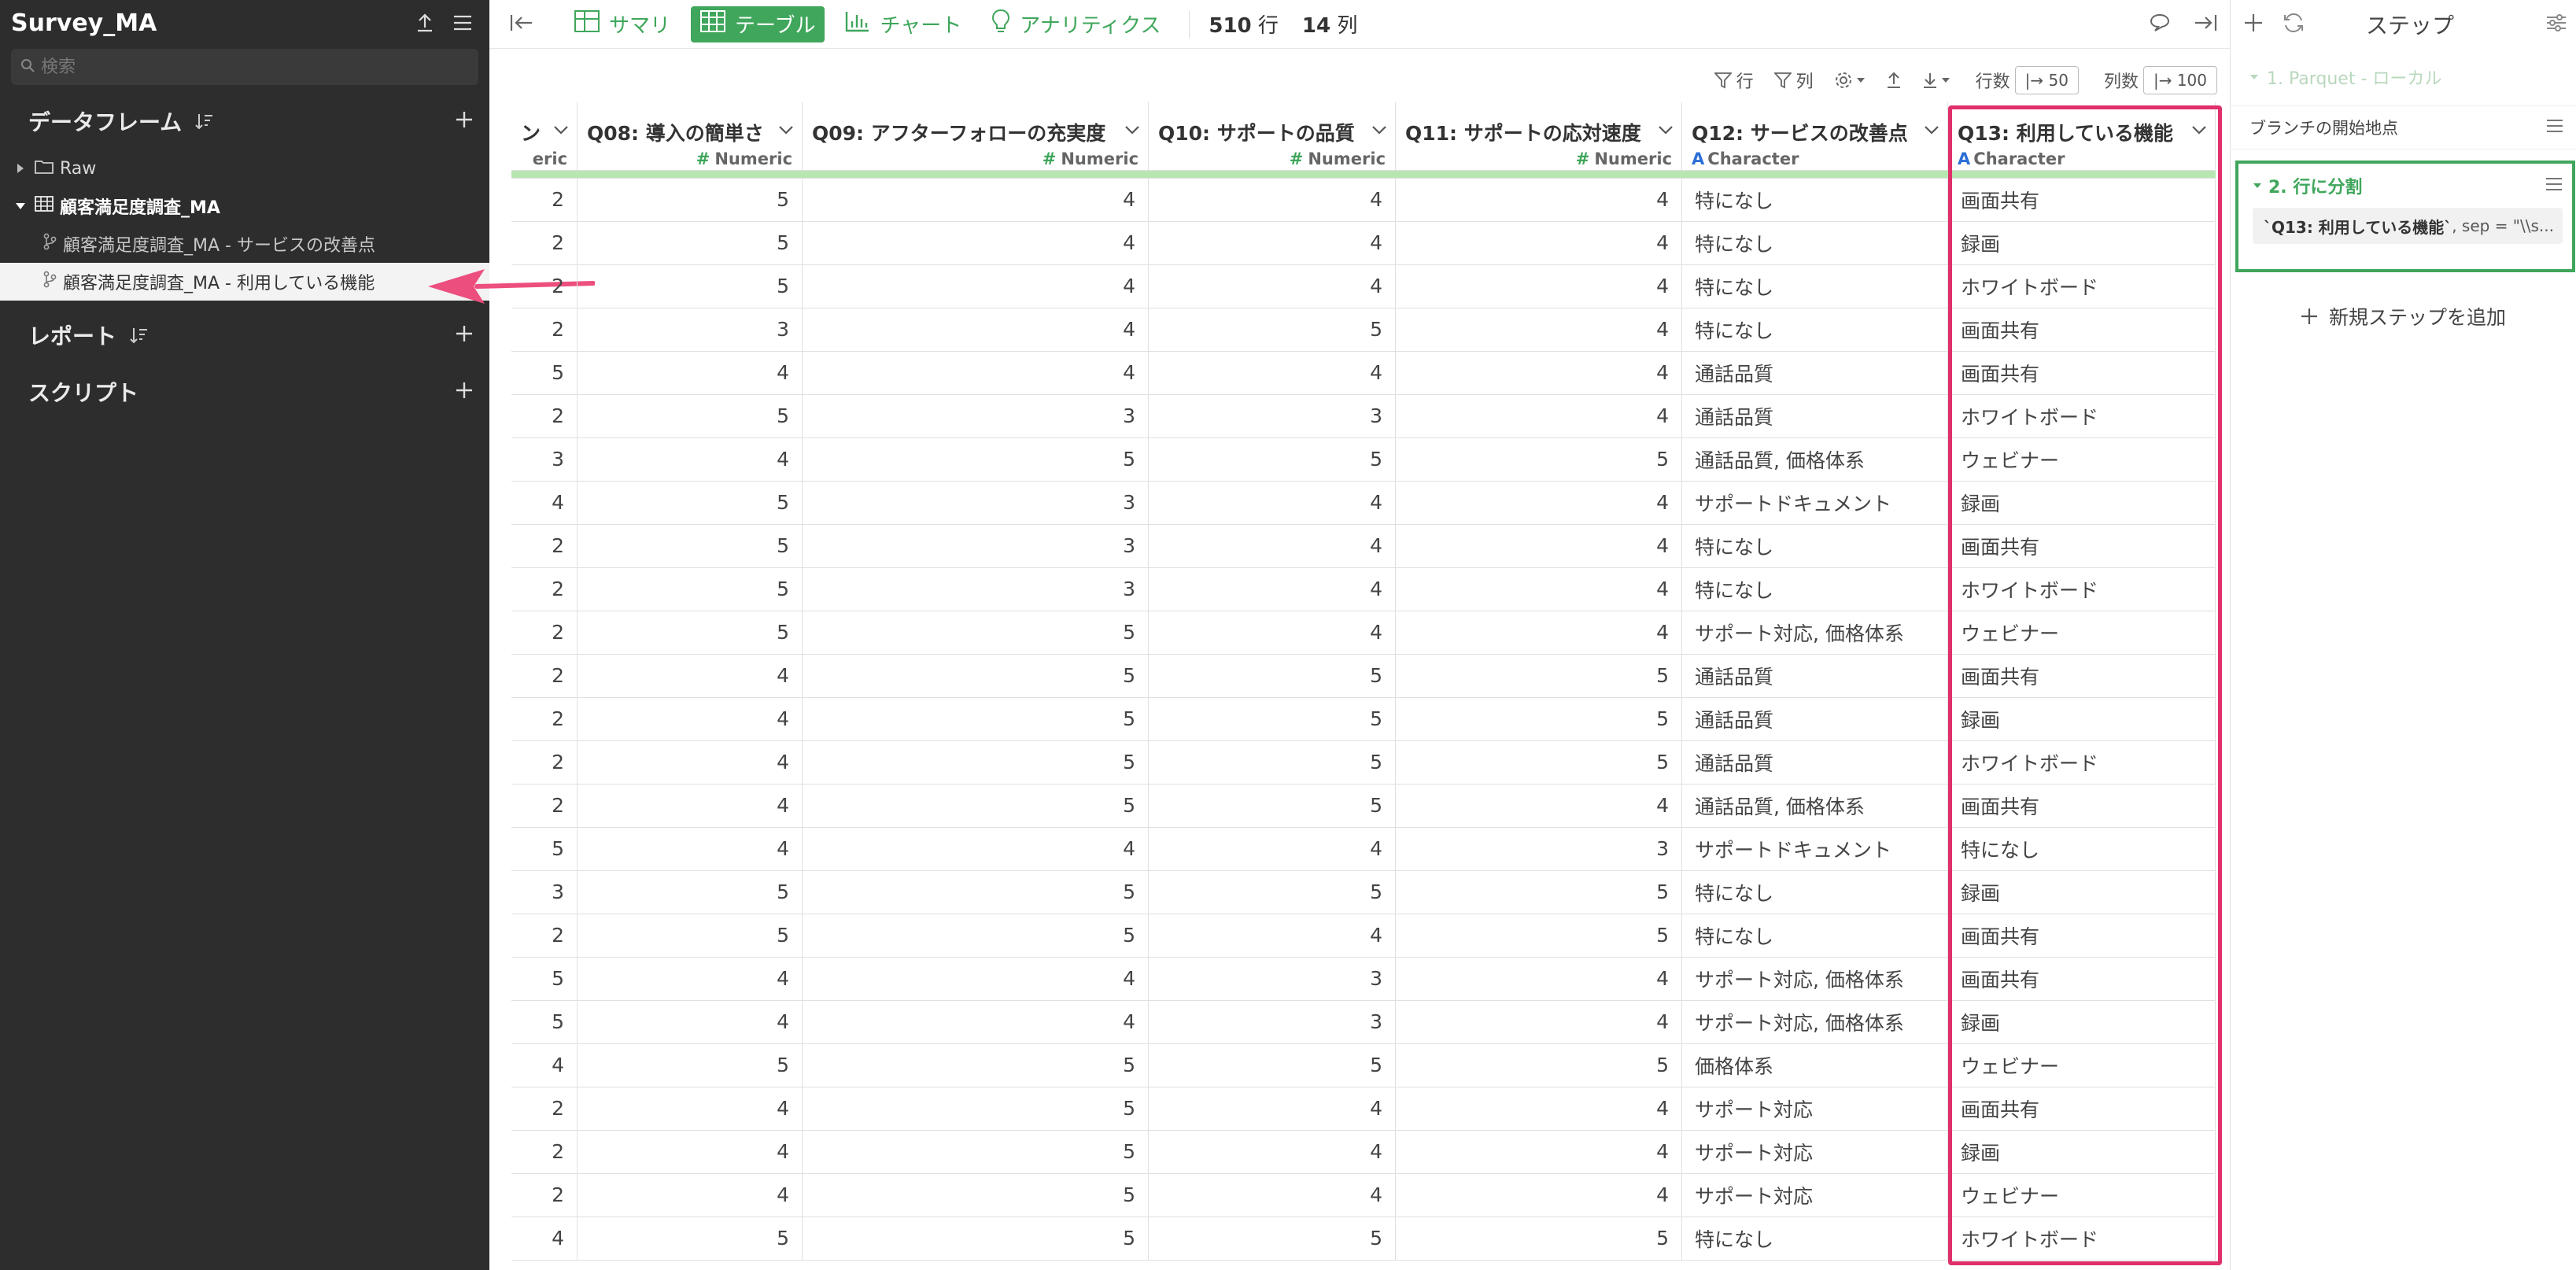  What do you see at coordinates (2081, 1065) in the screenshot?
I see `table-cell: ウェビナー` at bounding box center [2081, 1065].